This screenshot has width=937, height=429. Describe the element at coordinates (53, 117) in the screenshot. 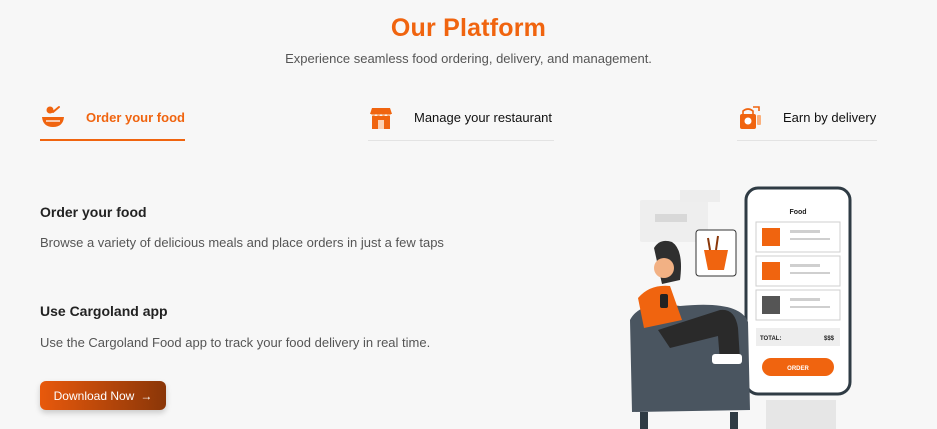

I see `food-bowl-icon` at that location.